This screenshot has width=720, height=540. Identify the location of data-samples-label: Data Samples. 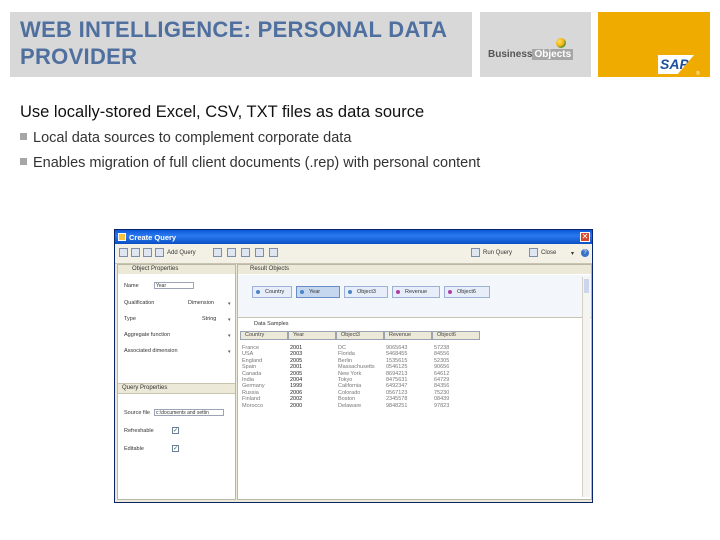
(271, 324).